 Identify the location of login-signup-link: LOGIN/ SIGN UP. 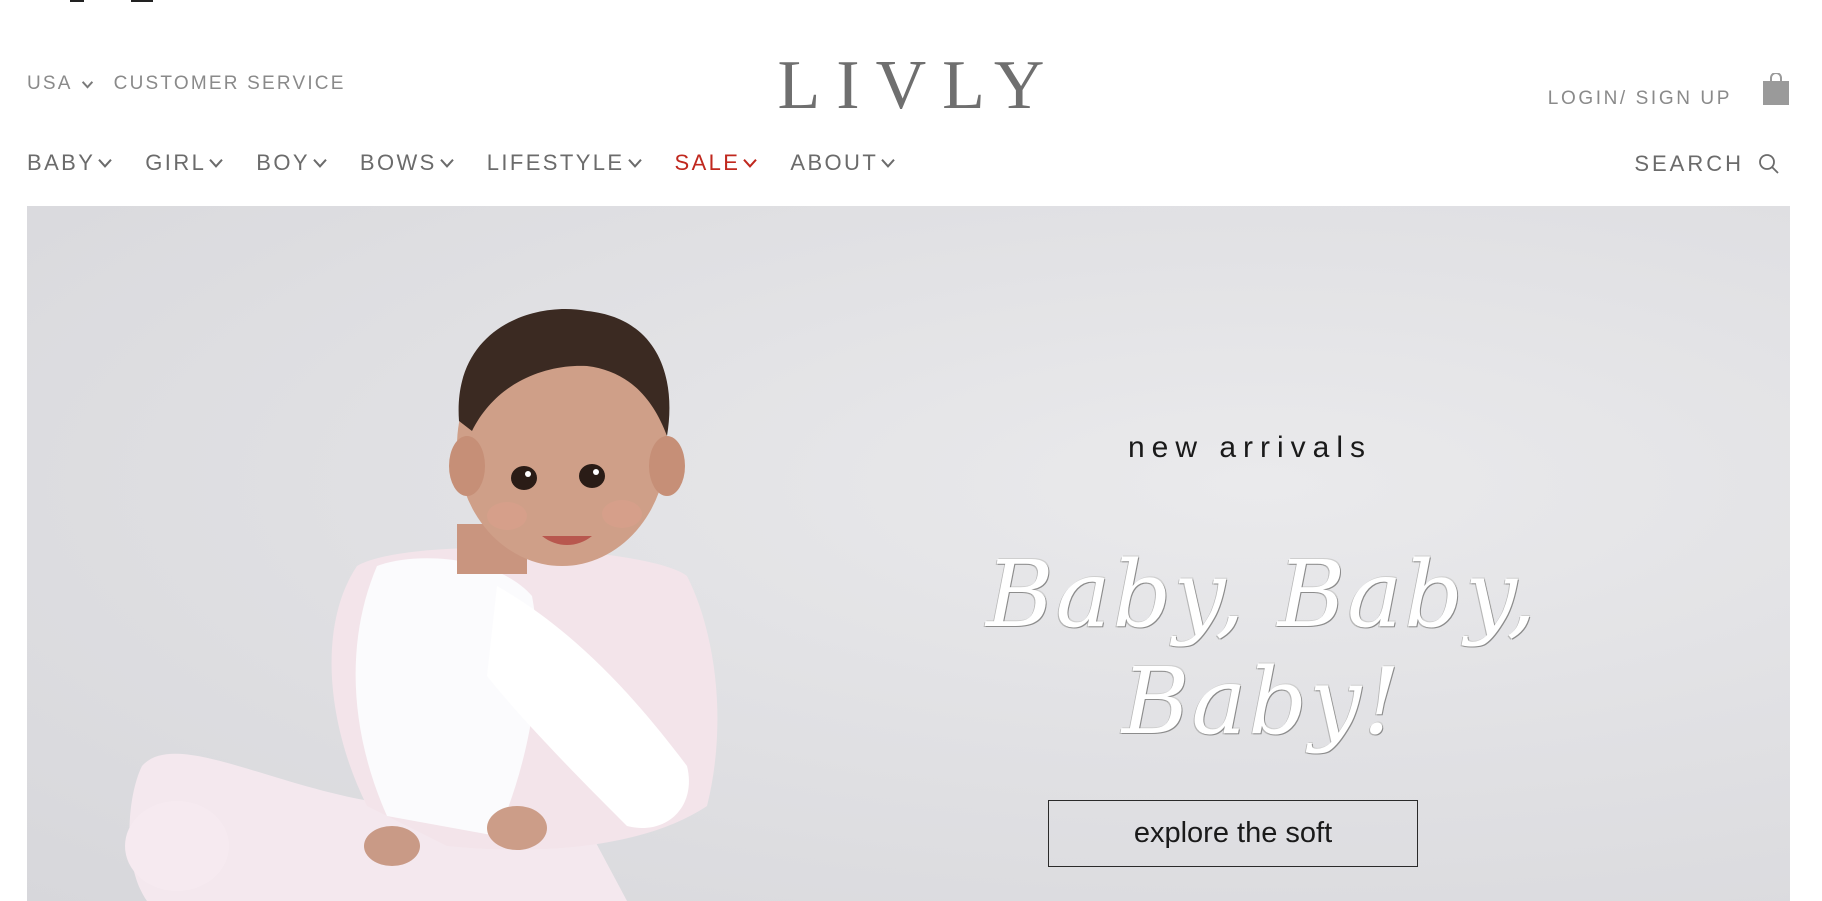
(1640, 99).